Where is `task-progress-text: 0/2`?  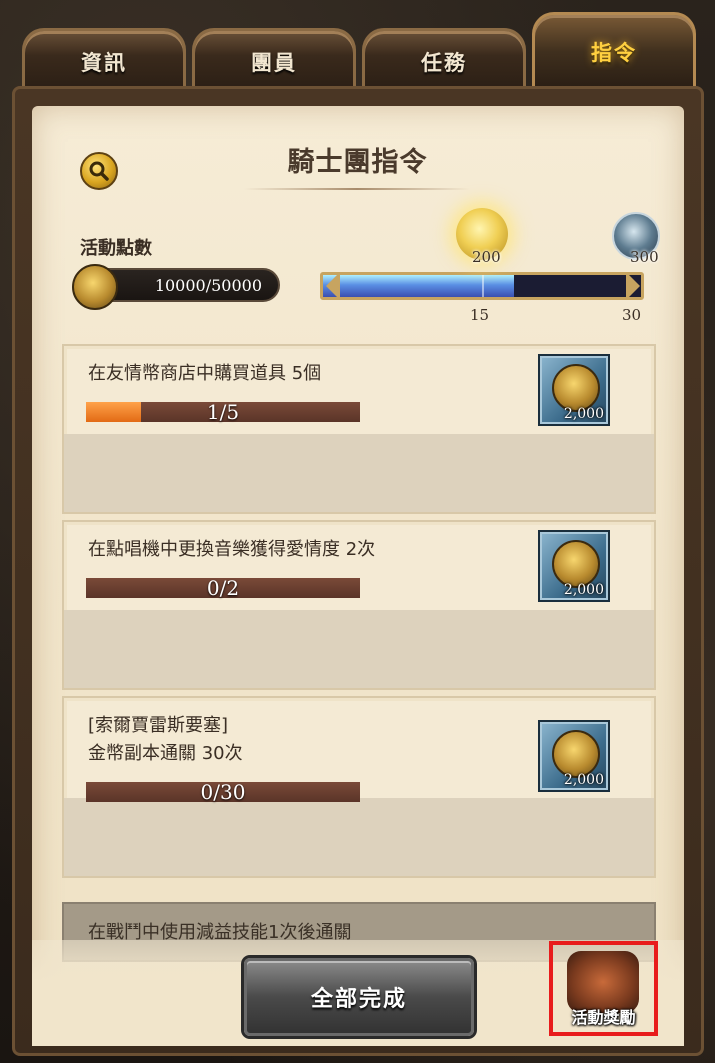
task-progress-text: 0/2 is located at coordinates (223, 588).